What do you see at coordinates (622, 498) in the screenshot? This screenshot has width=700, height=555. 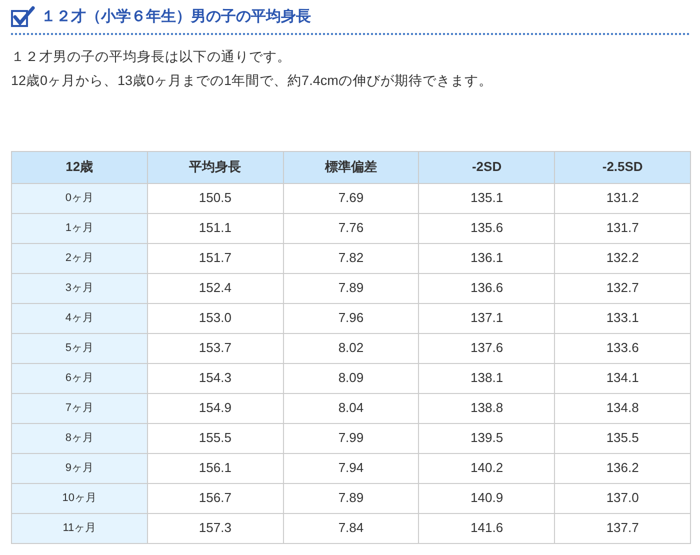 I see `table-cell: 137.0` at bounding box center [622, 498].